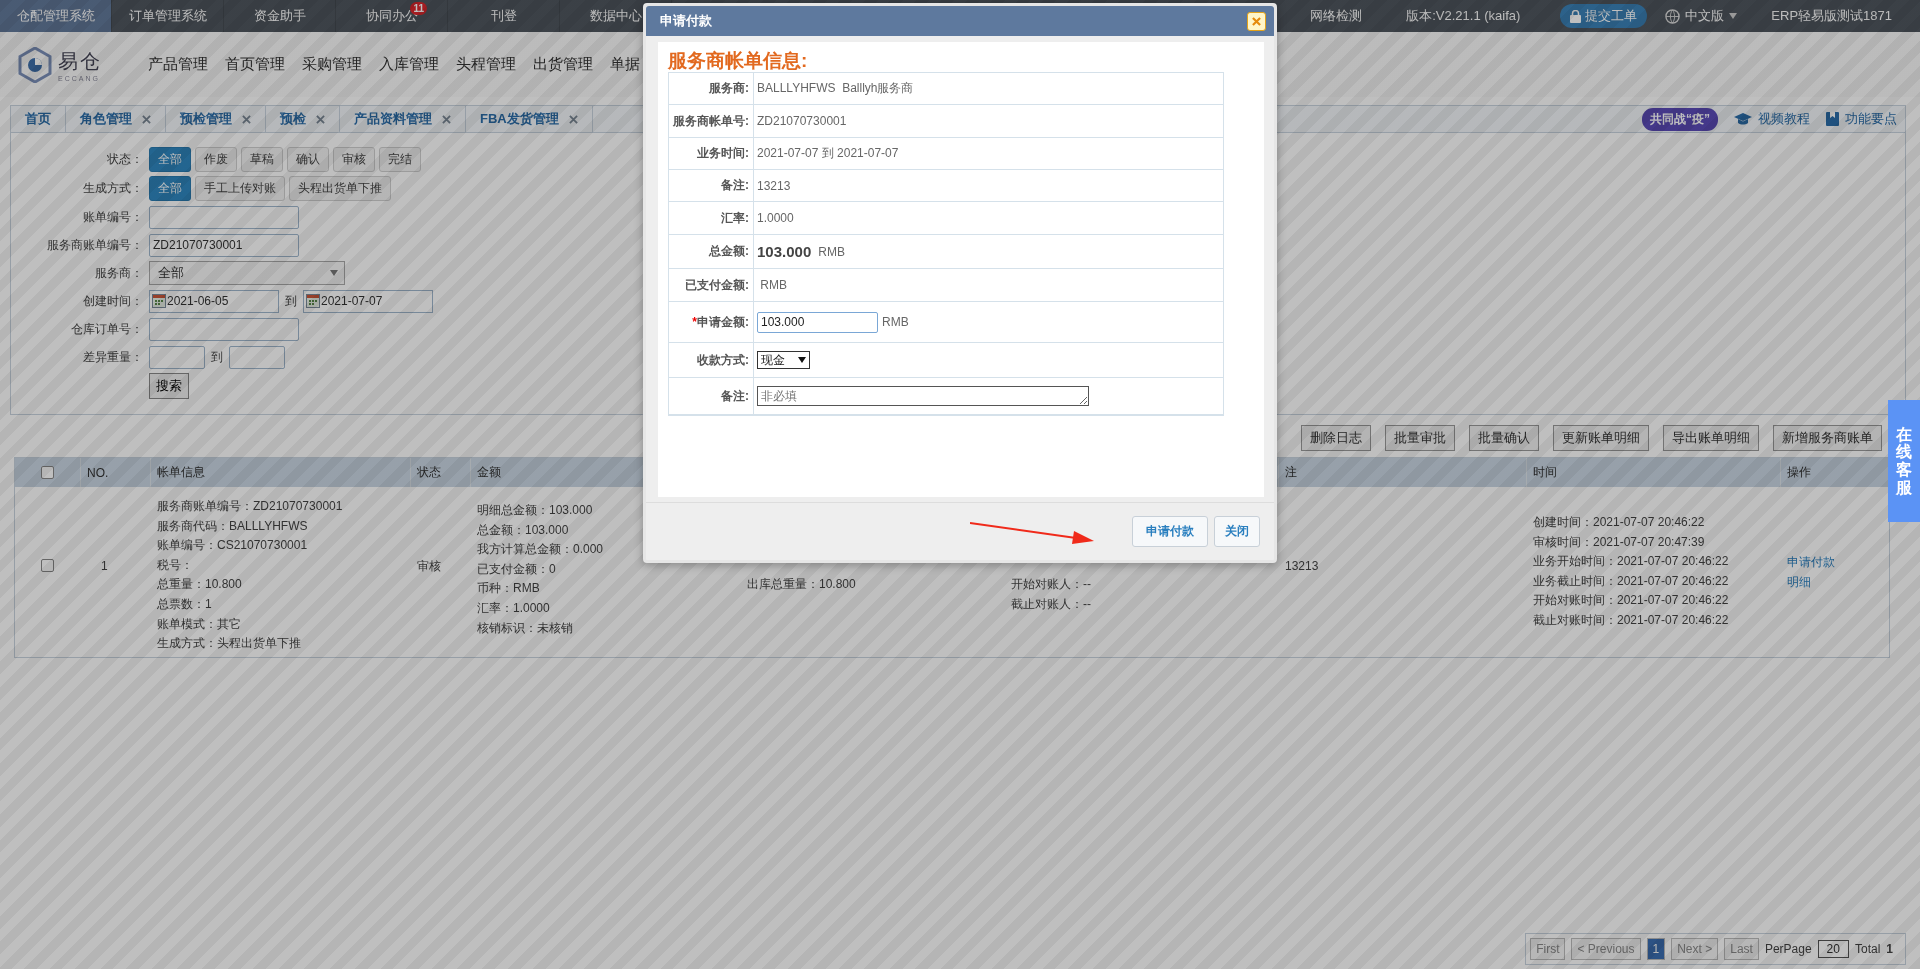  What do you see at coordinates (47, 565) in the screenshot?
I see `row-checkbox` at bounding box center [47, 565].